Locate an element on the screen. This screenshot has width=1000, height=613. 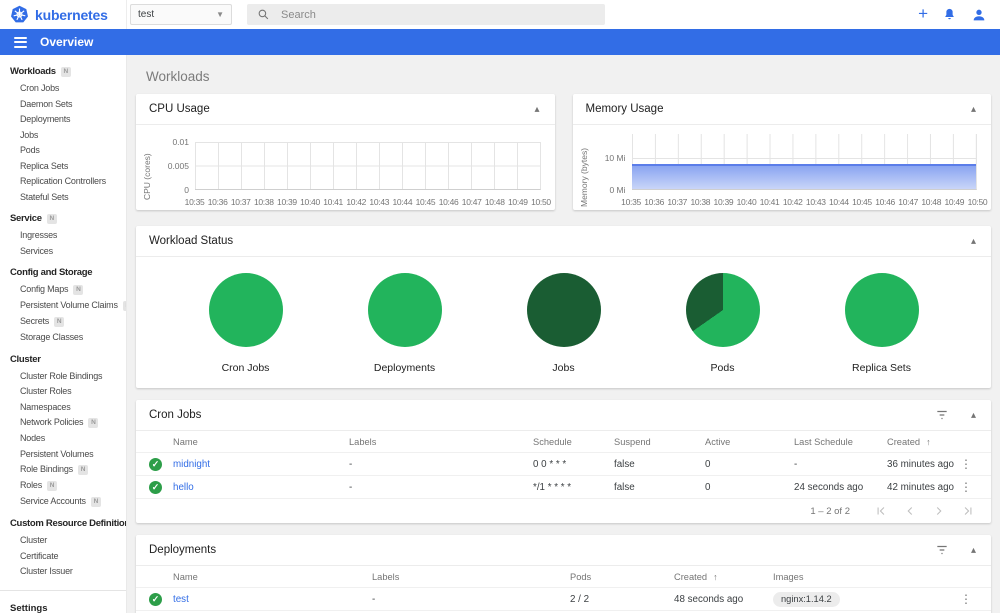
menu-hamburger-icon is located at coordinates (20, 42).